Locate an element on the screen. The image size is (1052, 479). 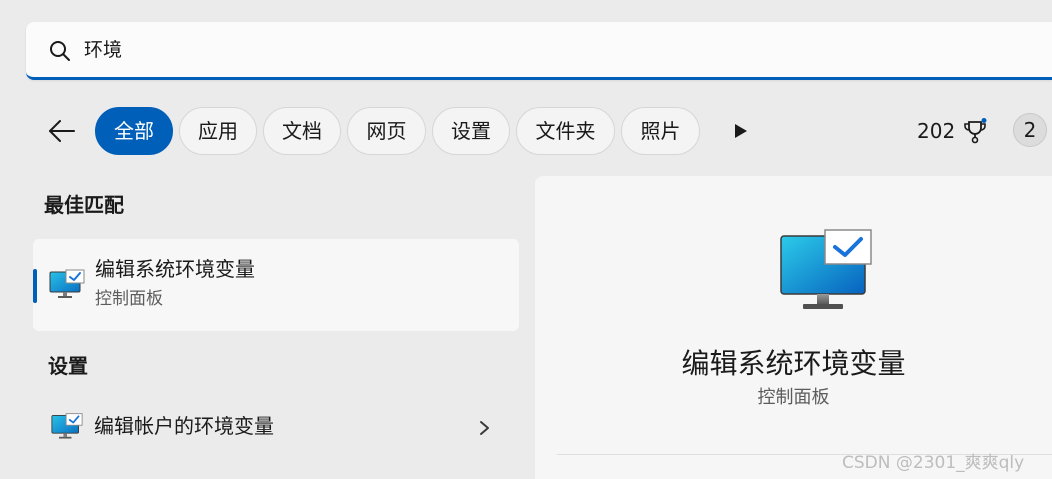
detail-title: 编辑系统环境变量 is located at coordinates (793, 363).